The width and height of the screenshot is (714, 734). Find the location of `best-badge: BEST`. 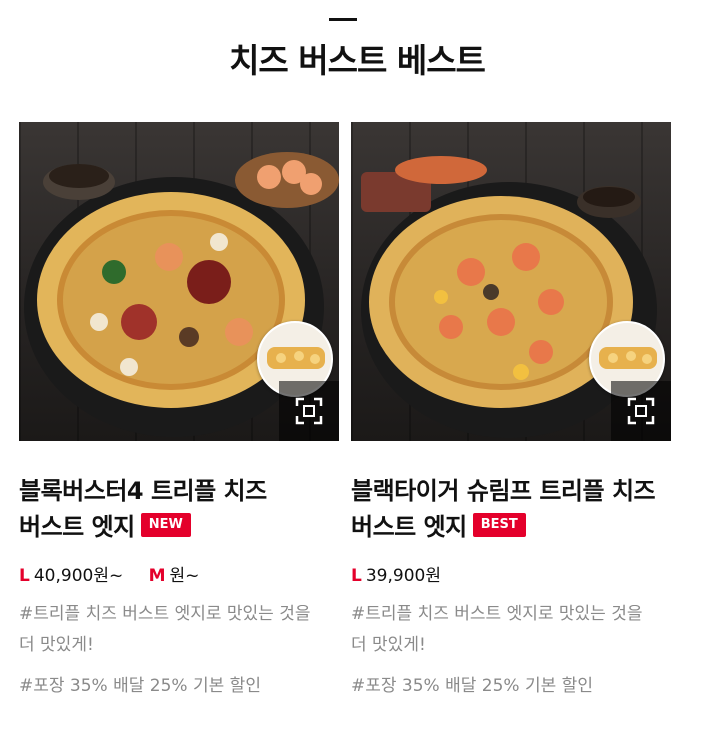

best-badge: BEST is located at coordinates (499, 525).